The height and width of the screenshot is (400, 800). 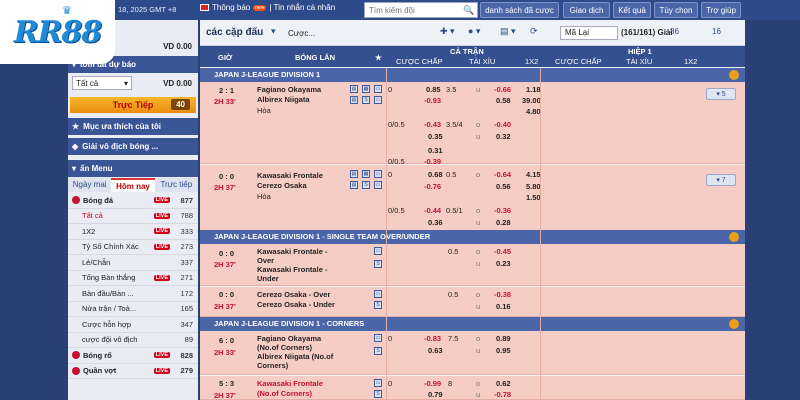 I want to click on odds: 4.80, so click(x=533, y=111).